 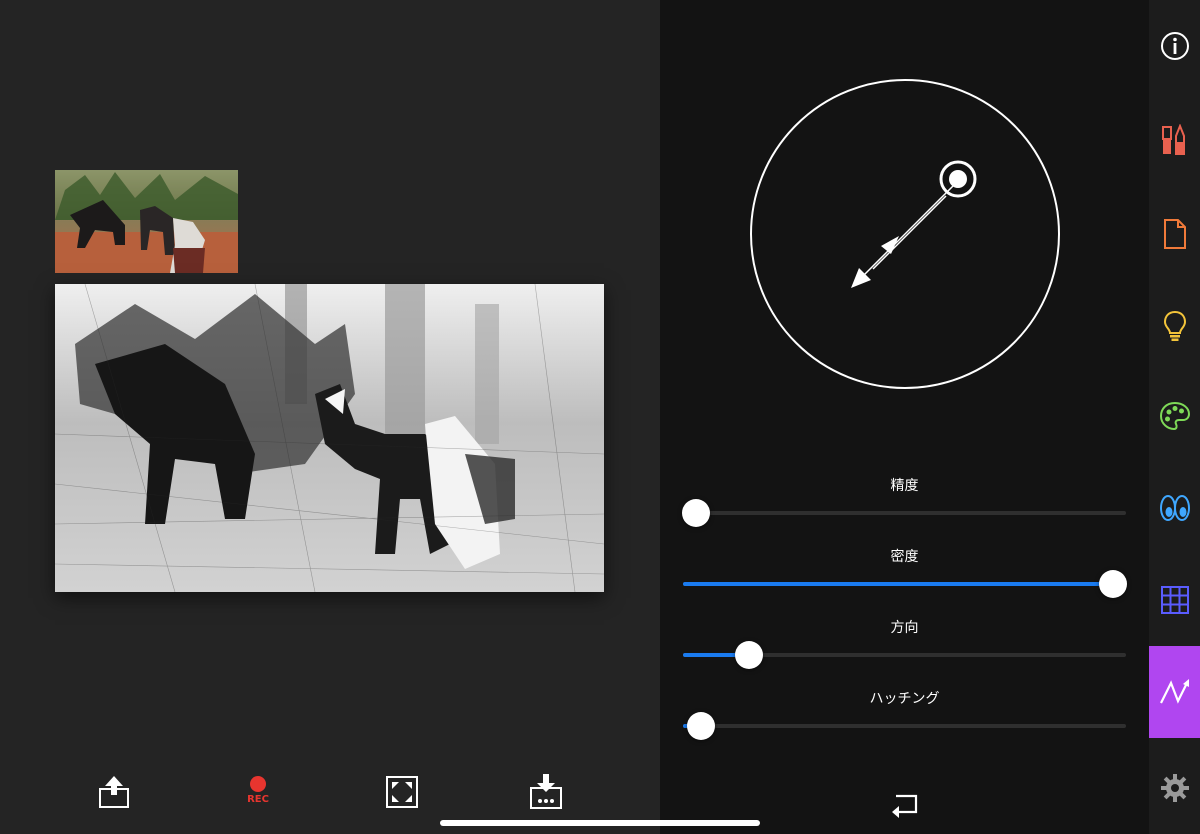 I want to click on hatching-slider, so click(x=904, y=726).